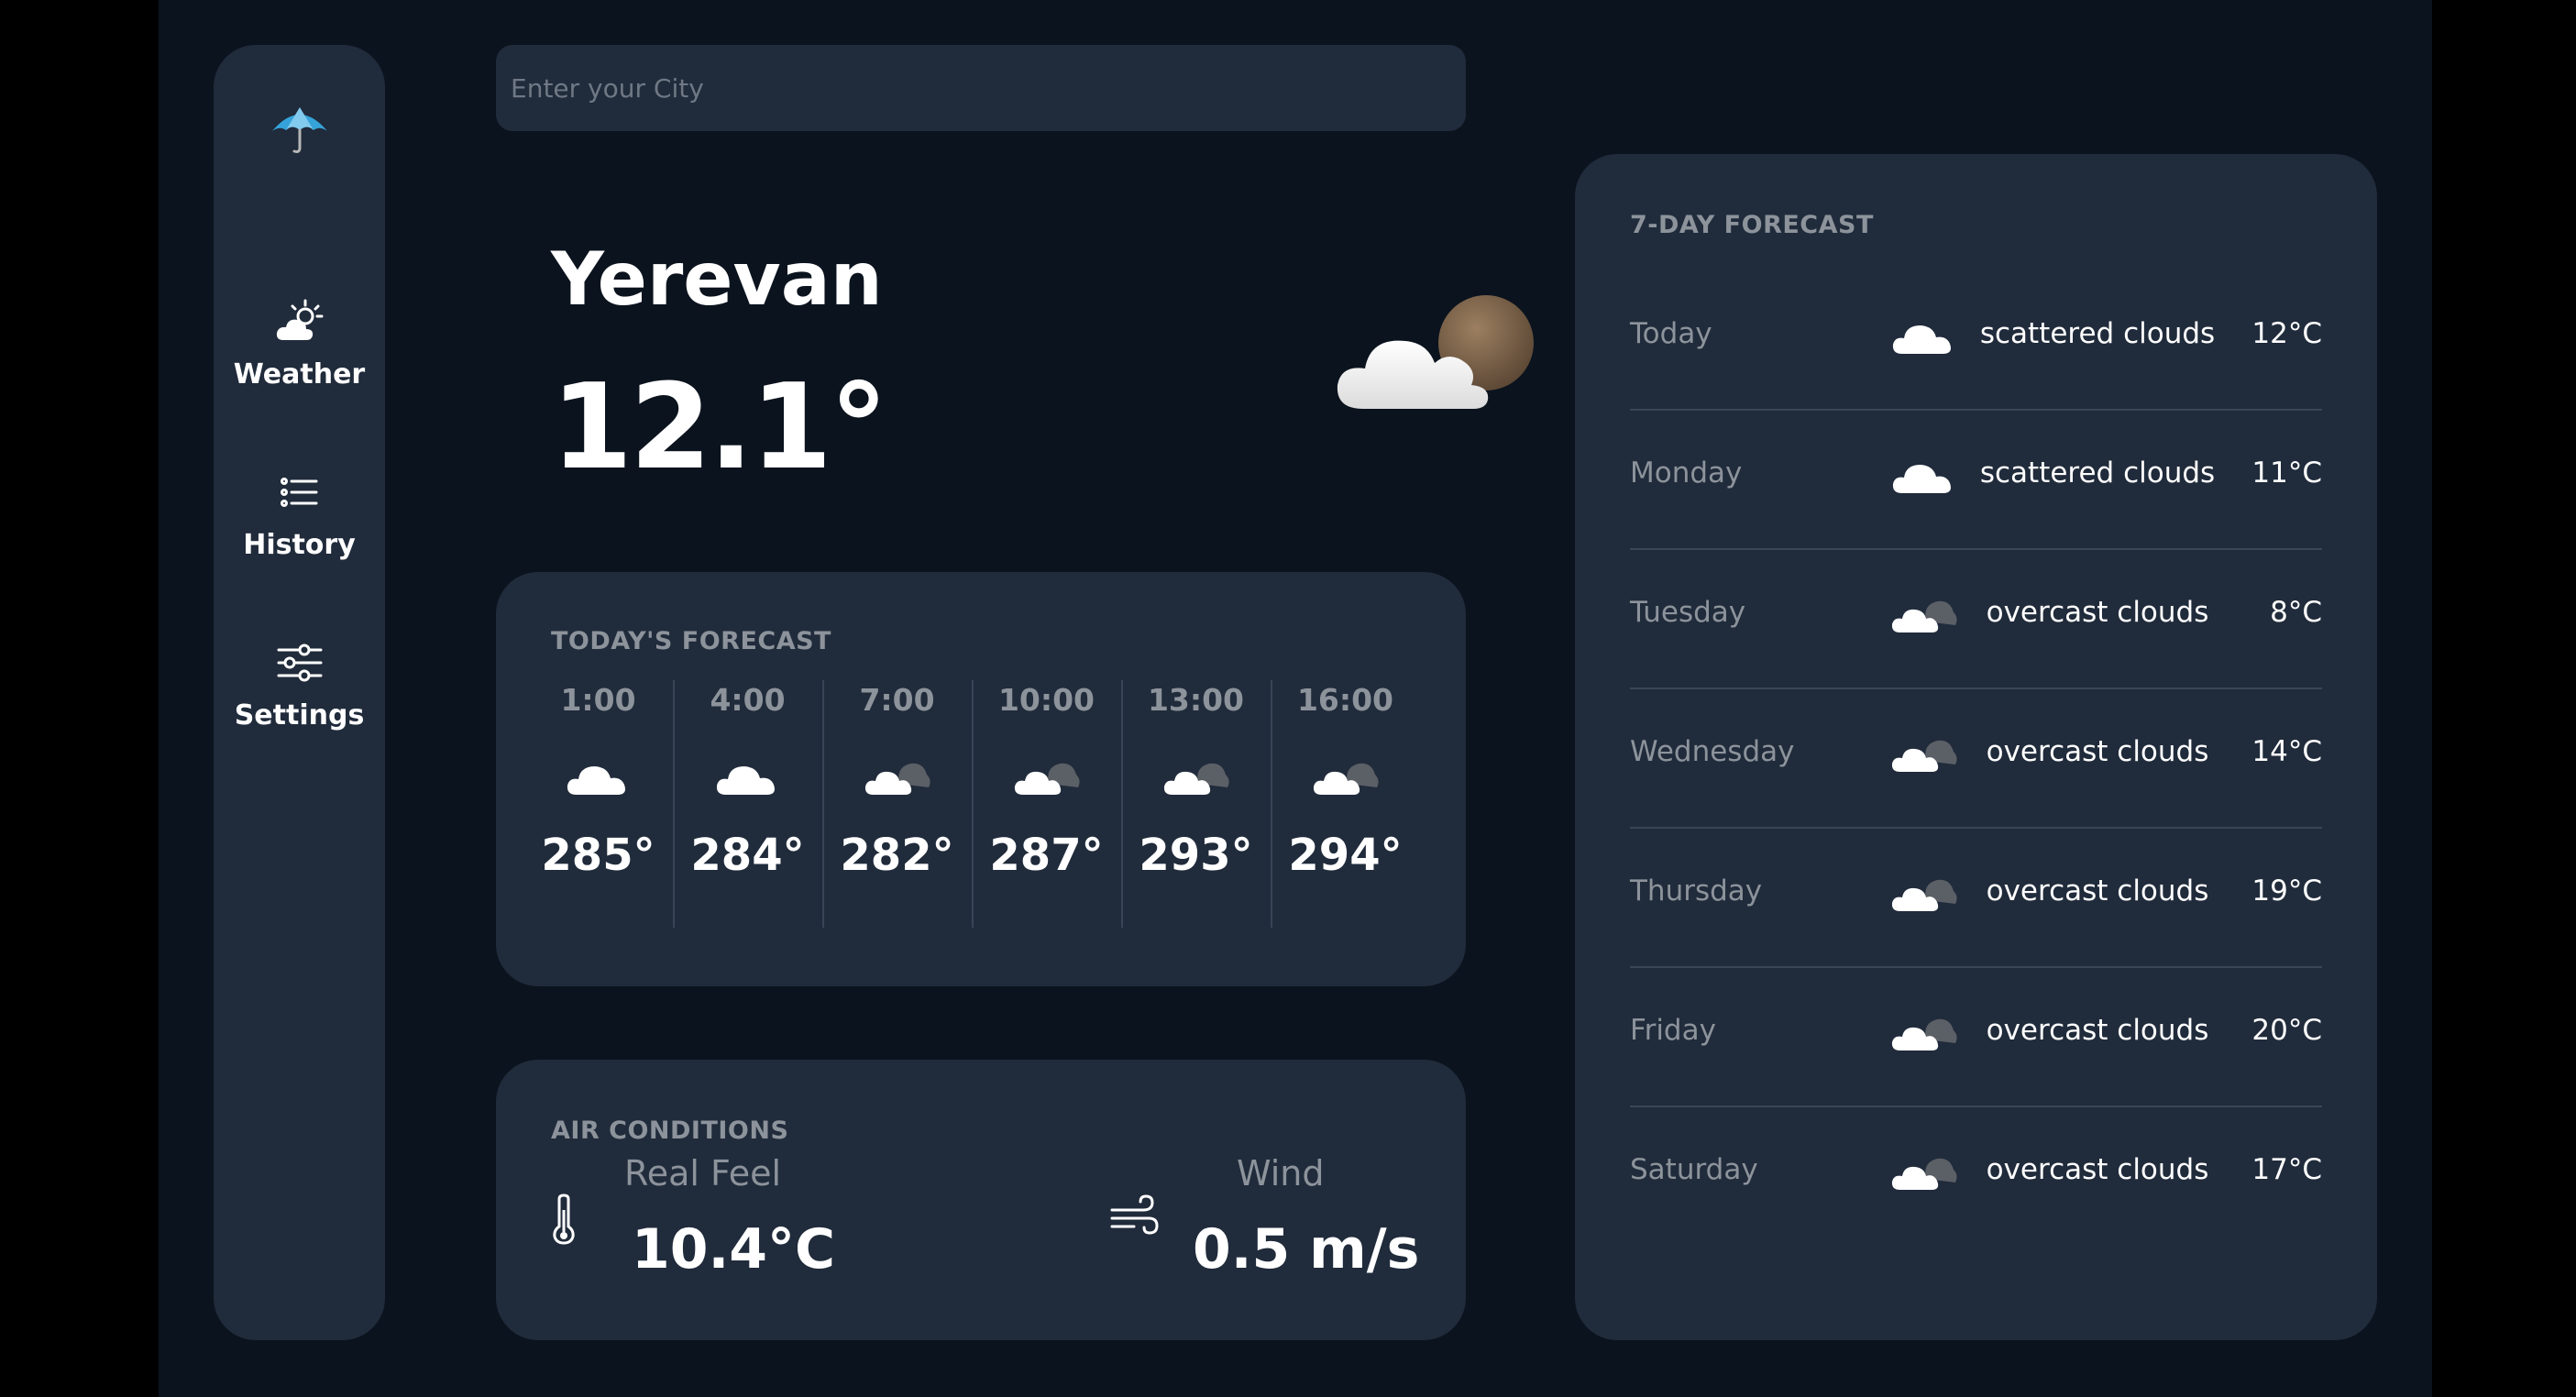  I want to click on day-name: Monday, so click(1687, 473).